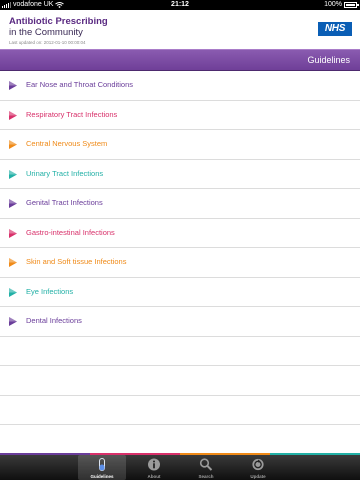  I want to click on tab-update: Update, so click(258, 467).